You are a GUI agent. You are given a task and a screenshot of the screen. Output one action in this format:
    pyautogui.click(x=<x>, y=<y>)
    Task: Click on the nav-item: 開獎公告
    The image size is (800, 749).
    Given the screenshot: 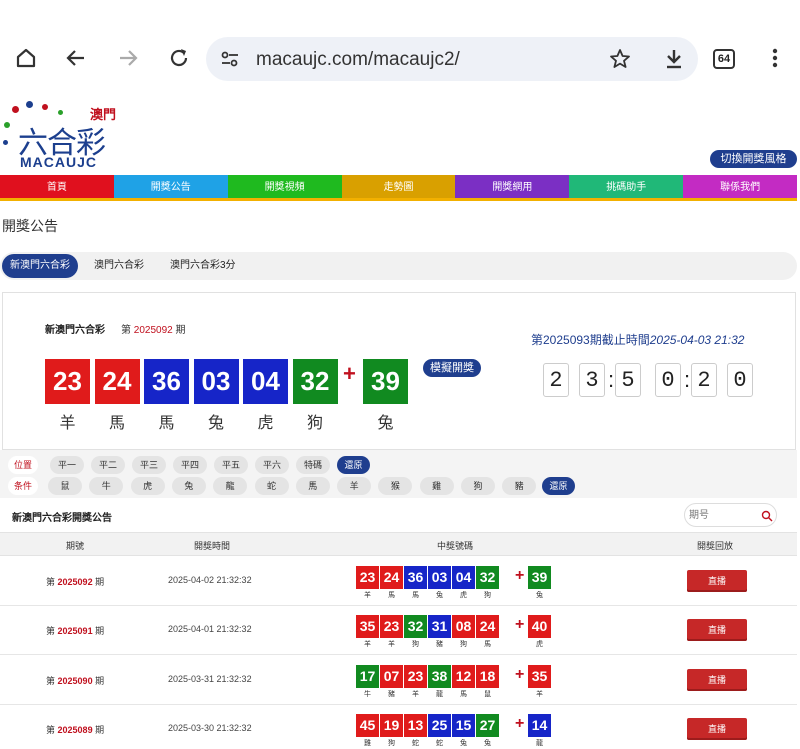 What is the action you would take?
    pyautogui.click(x=170, y=186)
    